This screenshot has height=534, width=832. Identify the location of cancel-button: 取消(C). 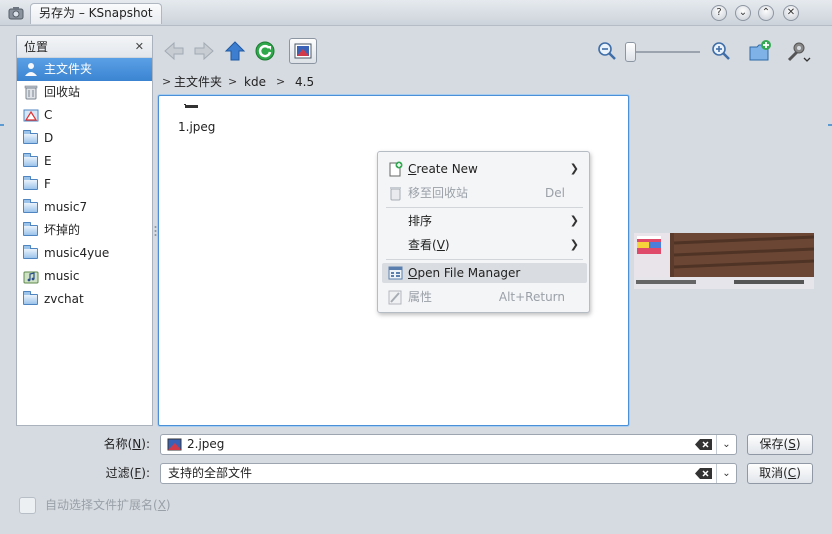
(780, 473).